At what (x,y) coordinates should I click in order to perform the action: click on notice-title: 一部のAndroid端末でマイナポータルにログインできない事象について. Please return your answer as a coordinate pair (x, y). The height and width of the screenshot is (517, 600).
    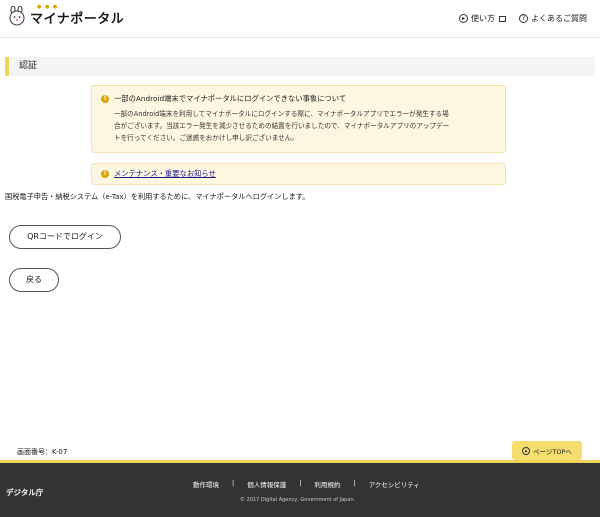
    Looking at the image, I should click on (230, 98).